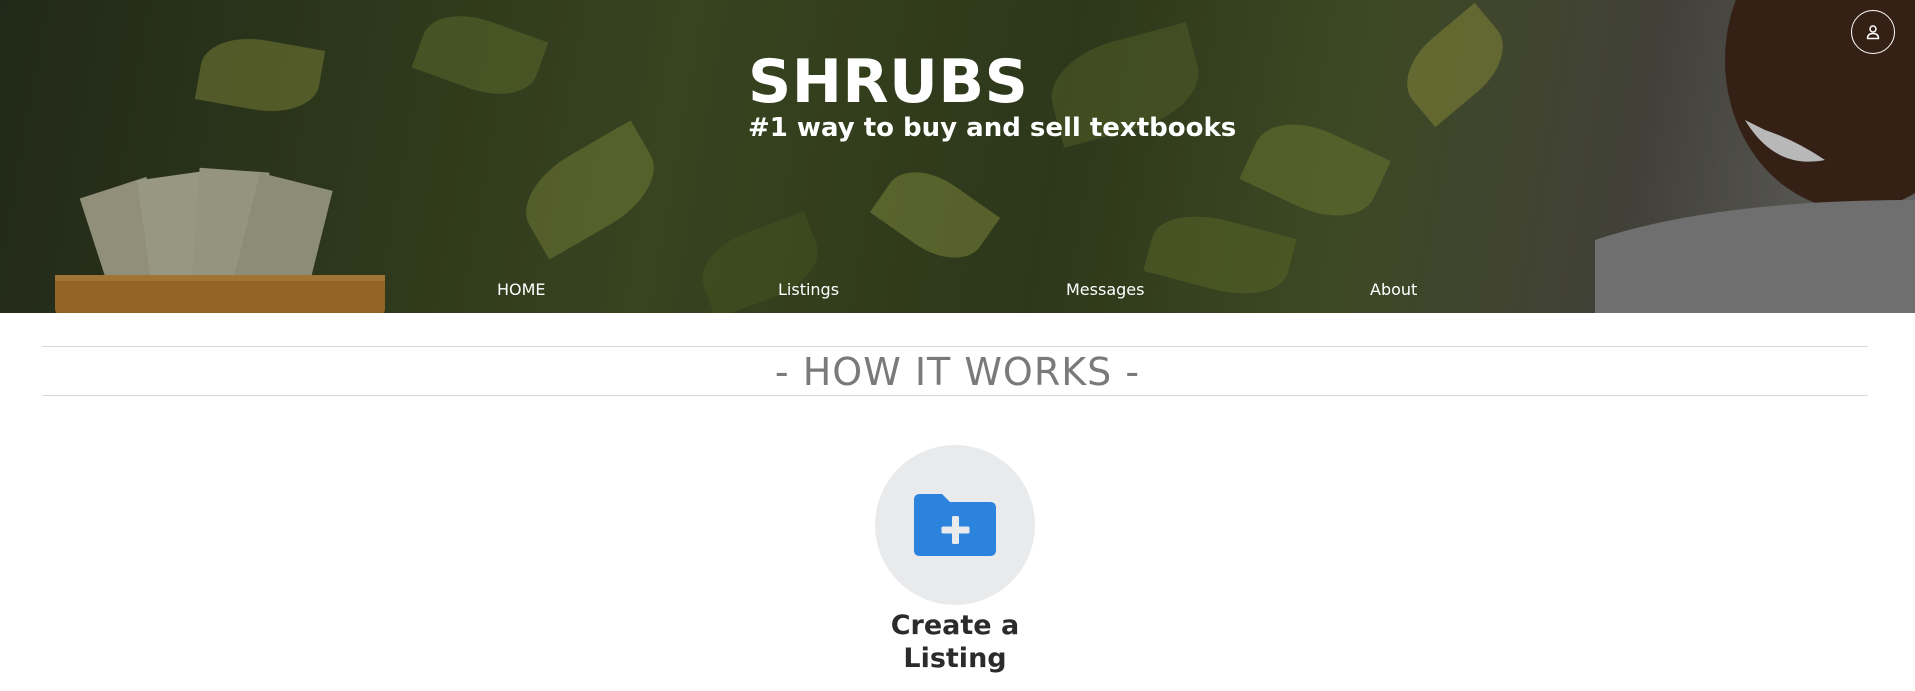  What do you see at coordinates (957, 372) in the screenshot?
I see `section-title: - HOW IT WORKS -` at bounding box center [957, 372].